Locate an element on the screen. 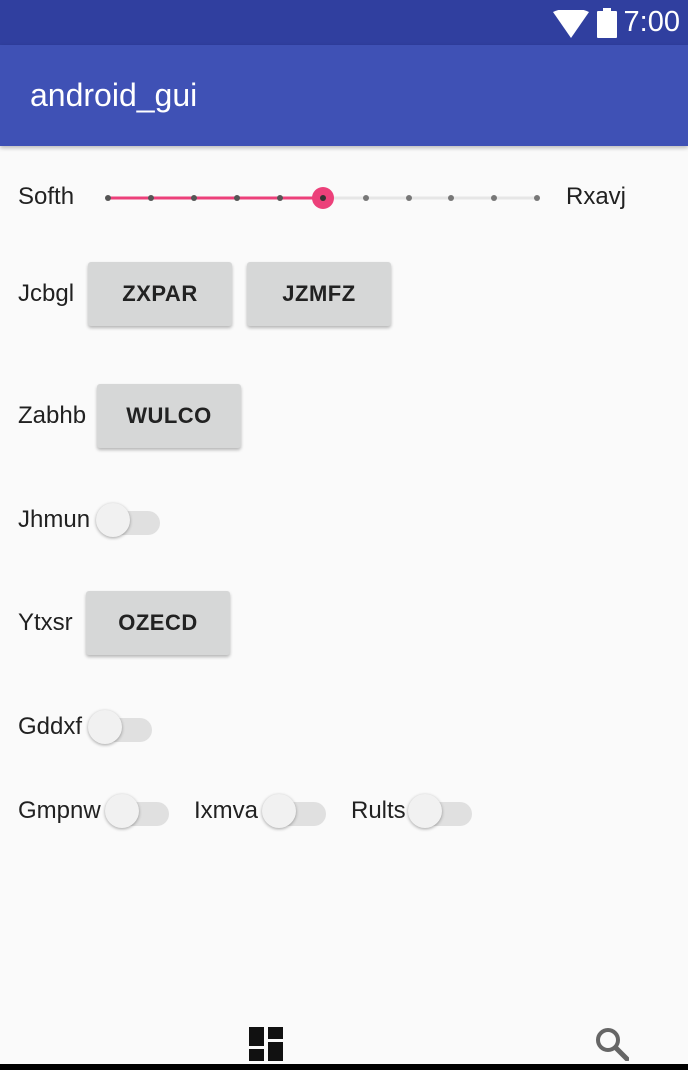  gddxf-switch is located at coordinates (120, 726).